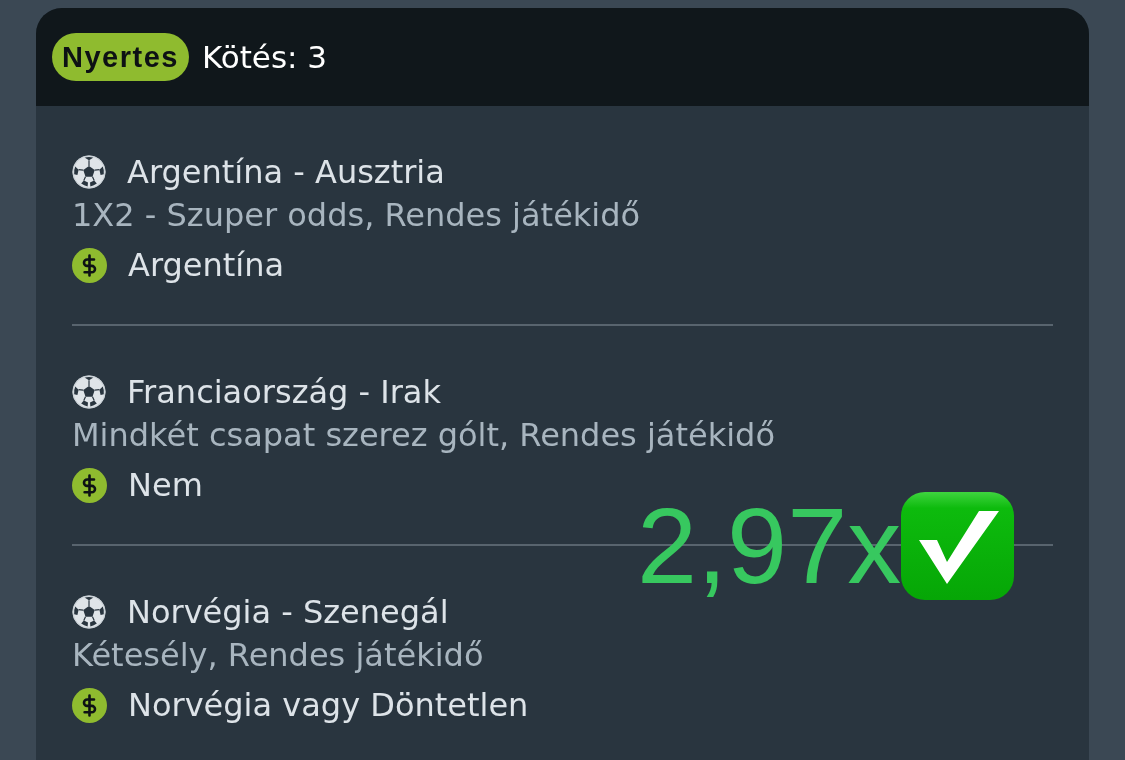 The width and height of the screenshot is (1125, 760). Describe the element at coordinates (165, 485) in the screenshot. I see `selection-label: Nem` at that location.